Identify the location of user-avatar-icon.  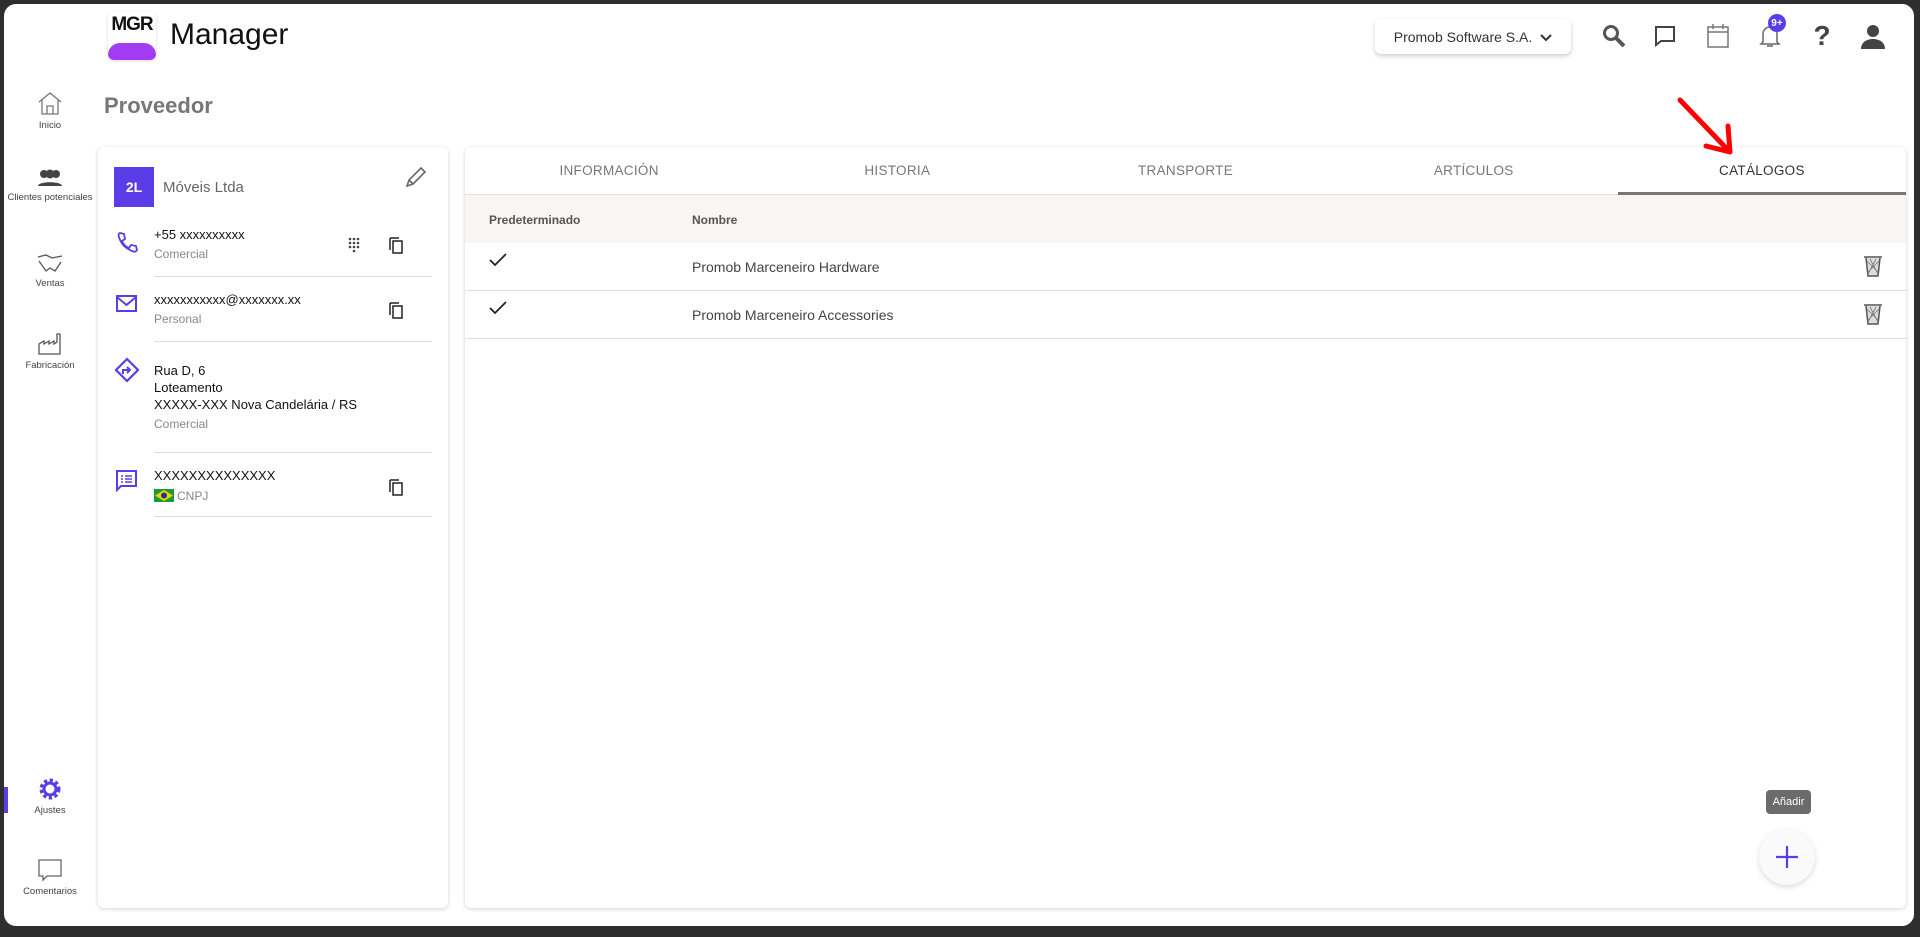
(1873, 36).